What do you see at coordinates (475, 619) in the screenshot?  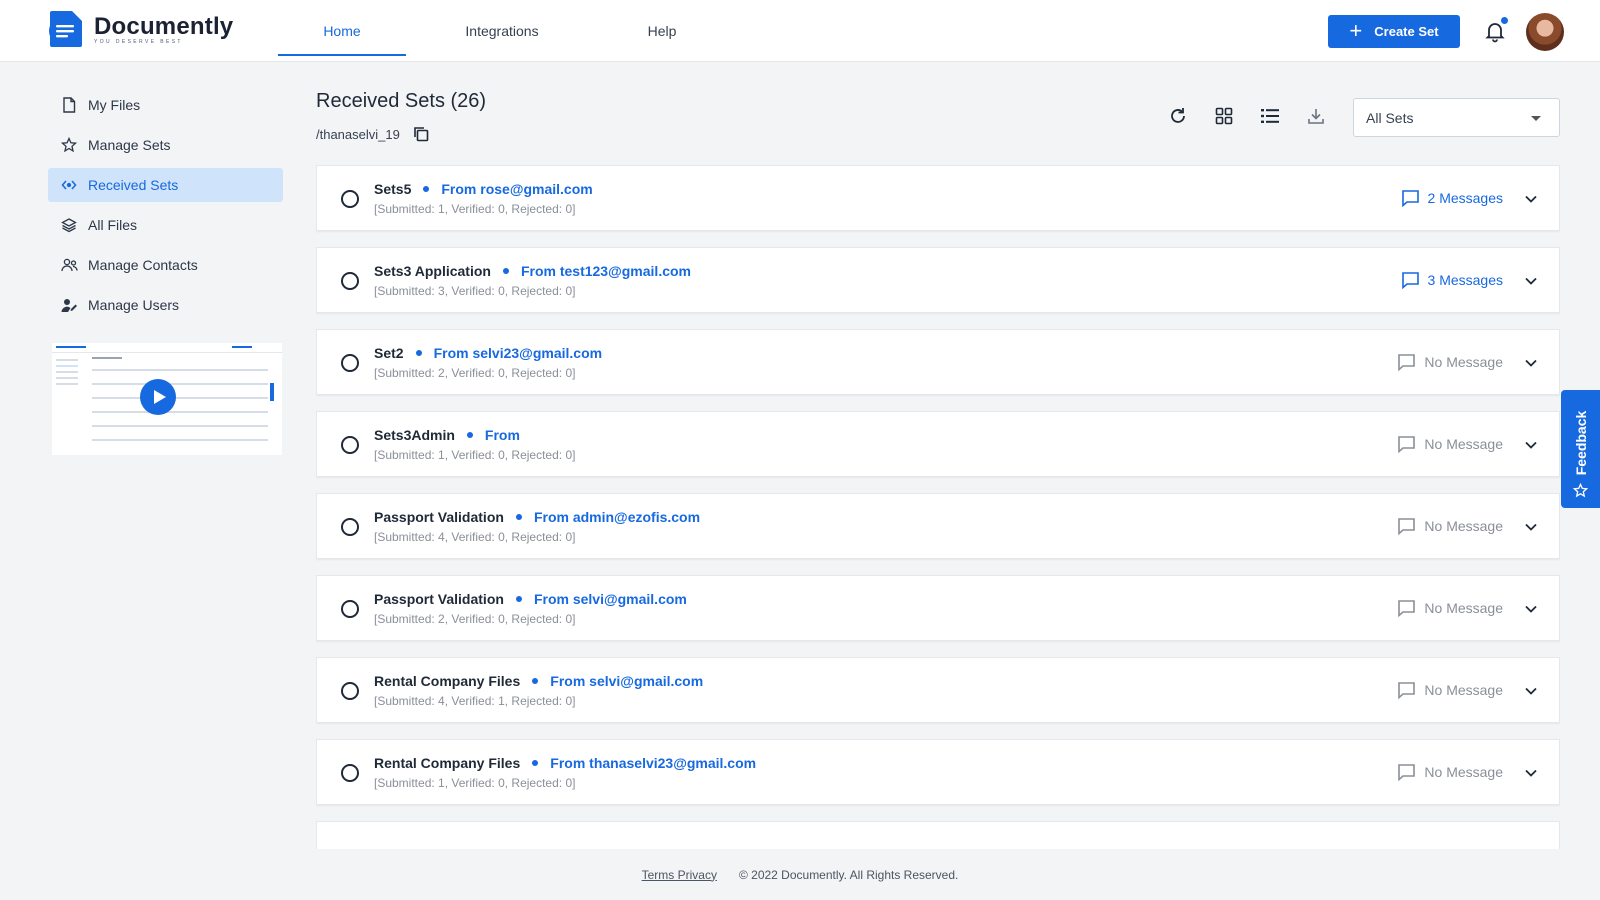 I see `set-stats: [Submitted: 2, Verified: 0, Rejected: 0]` at bounding box center [475, 619].